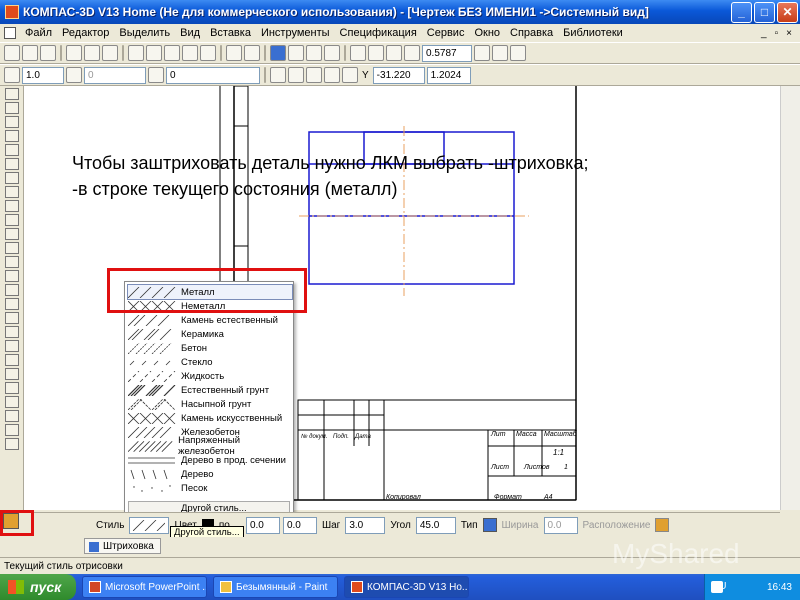  Describe the element at coordinates (447, 53) in the screenshot. I see `zoom-field: 0.5787` at that location.